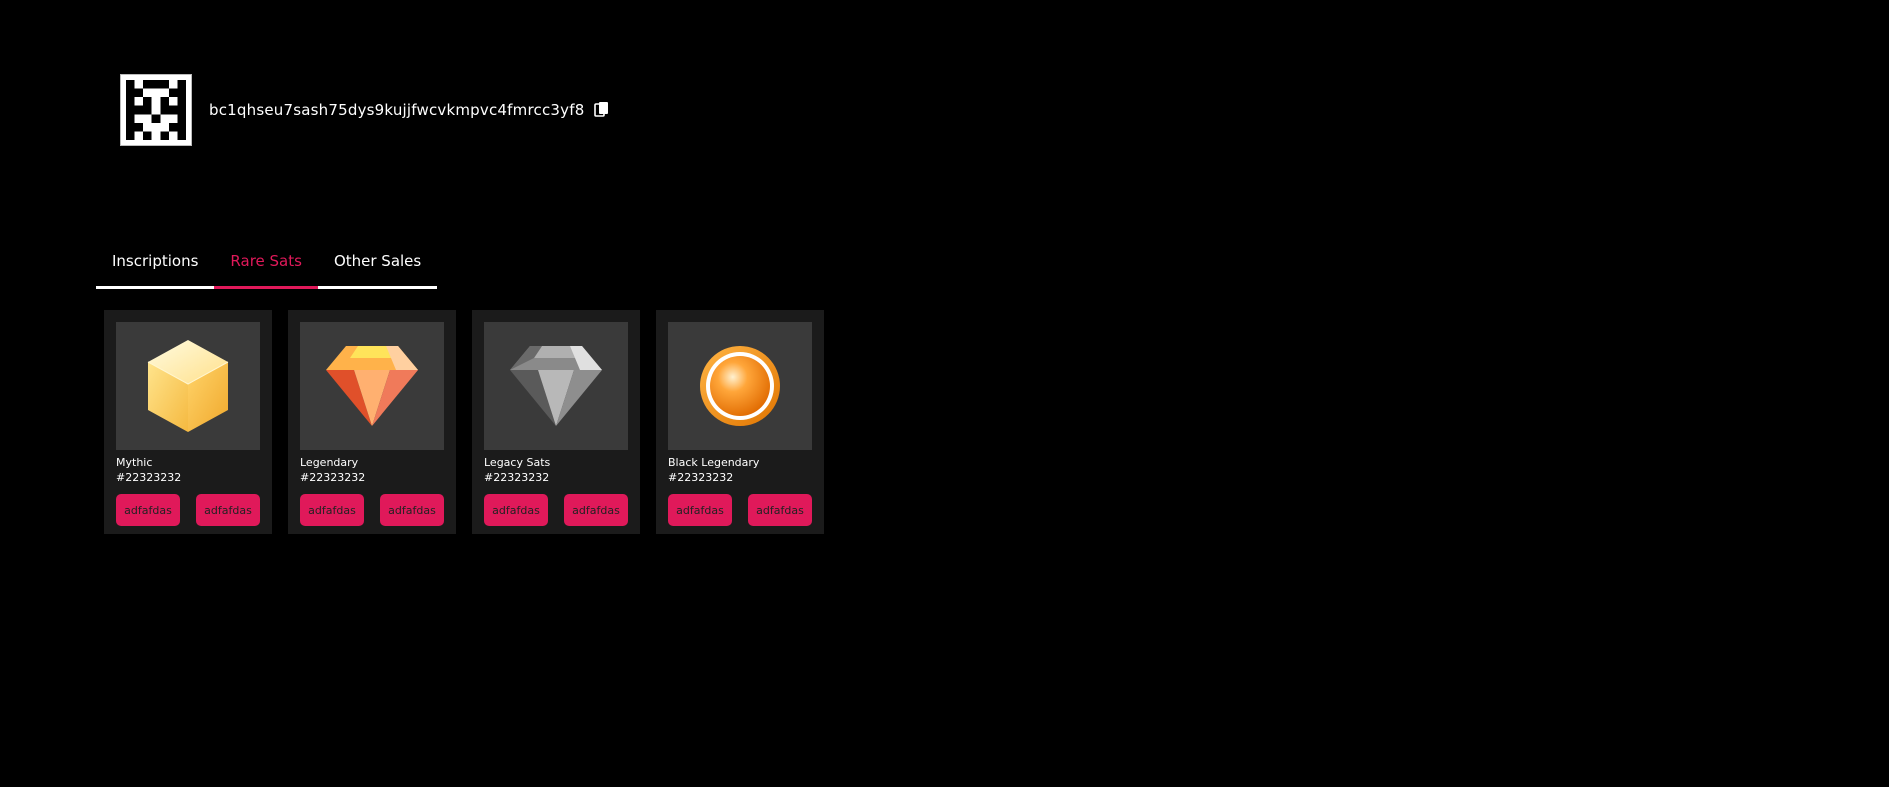  Describe the element at coordinates (329, 462) in the screenshot. I see `card-name: Legendary` at that location.